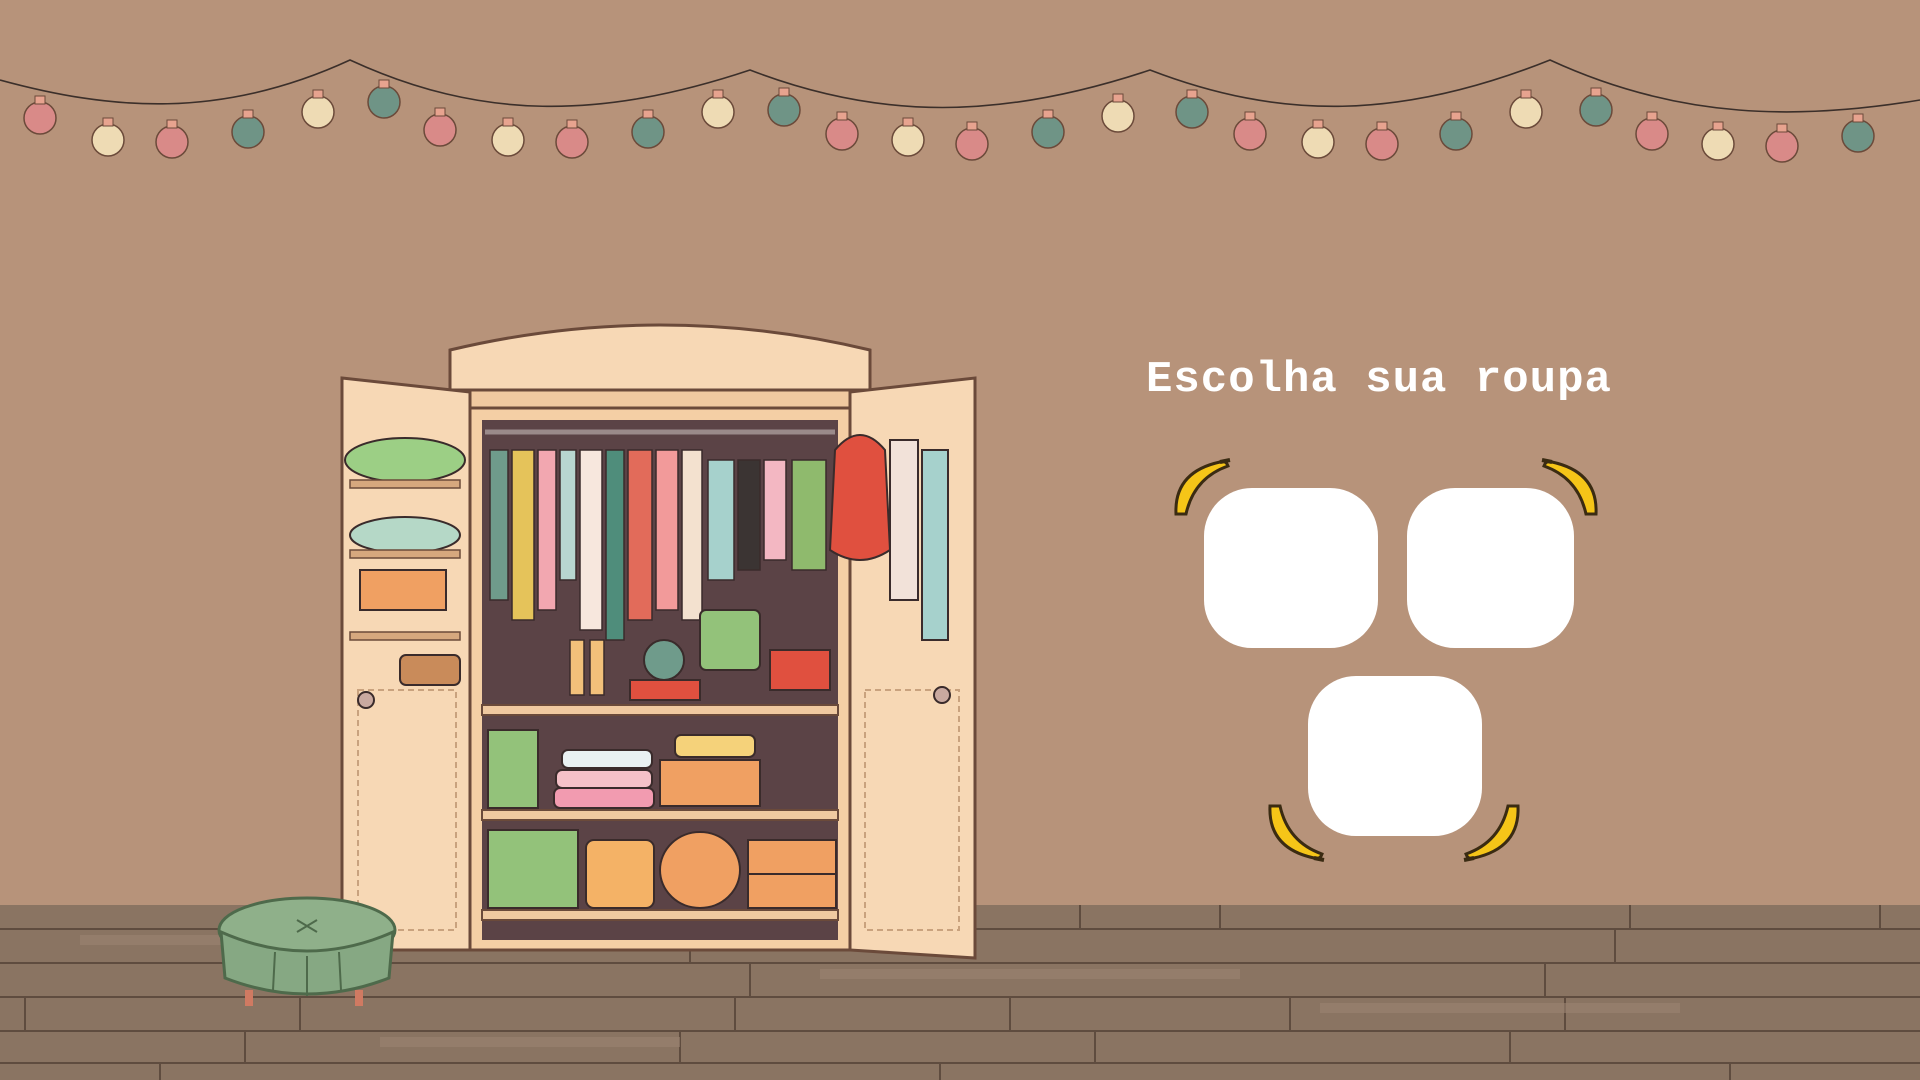 This screenshot has height=1080, width=1920. I want to click on page-title: Escolha sua roupa, so click(1379, 380).